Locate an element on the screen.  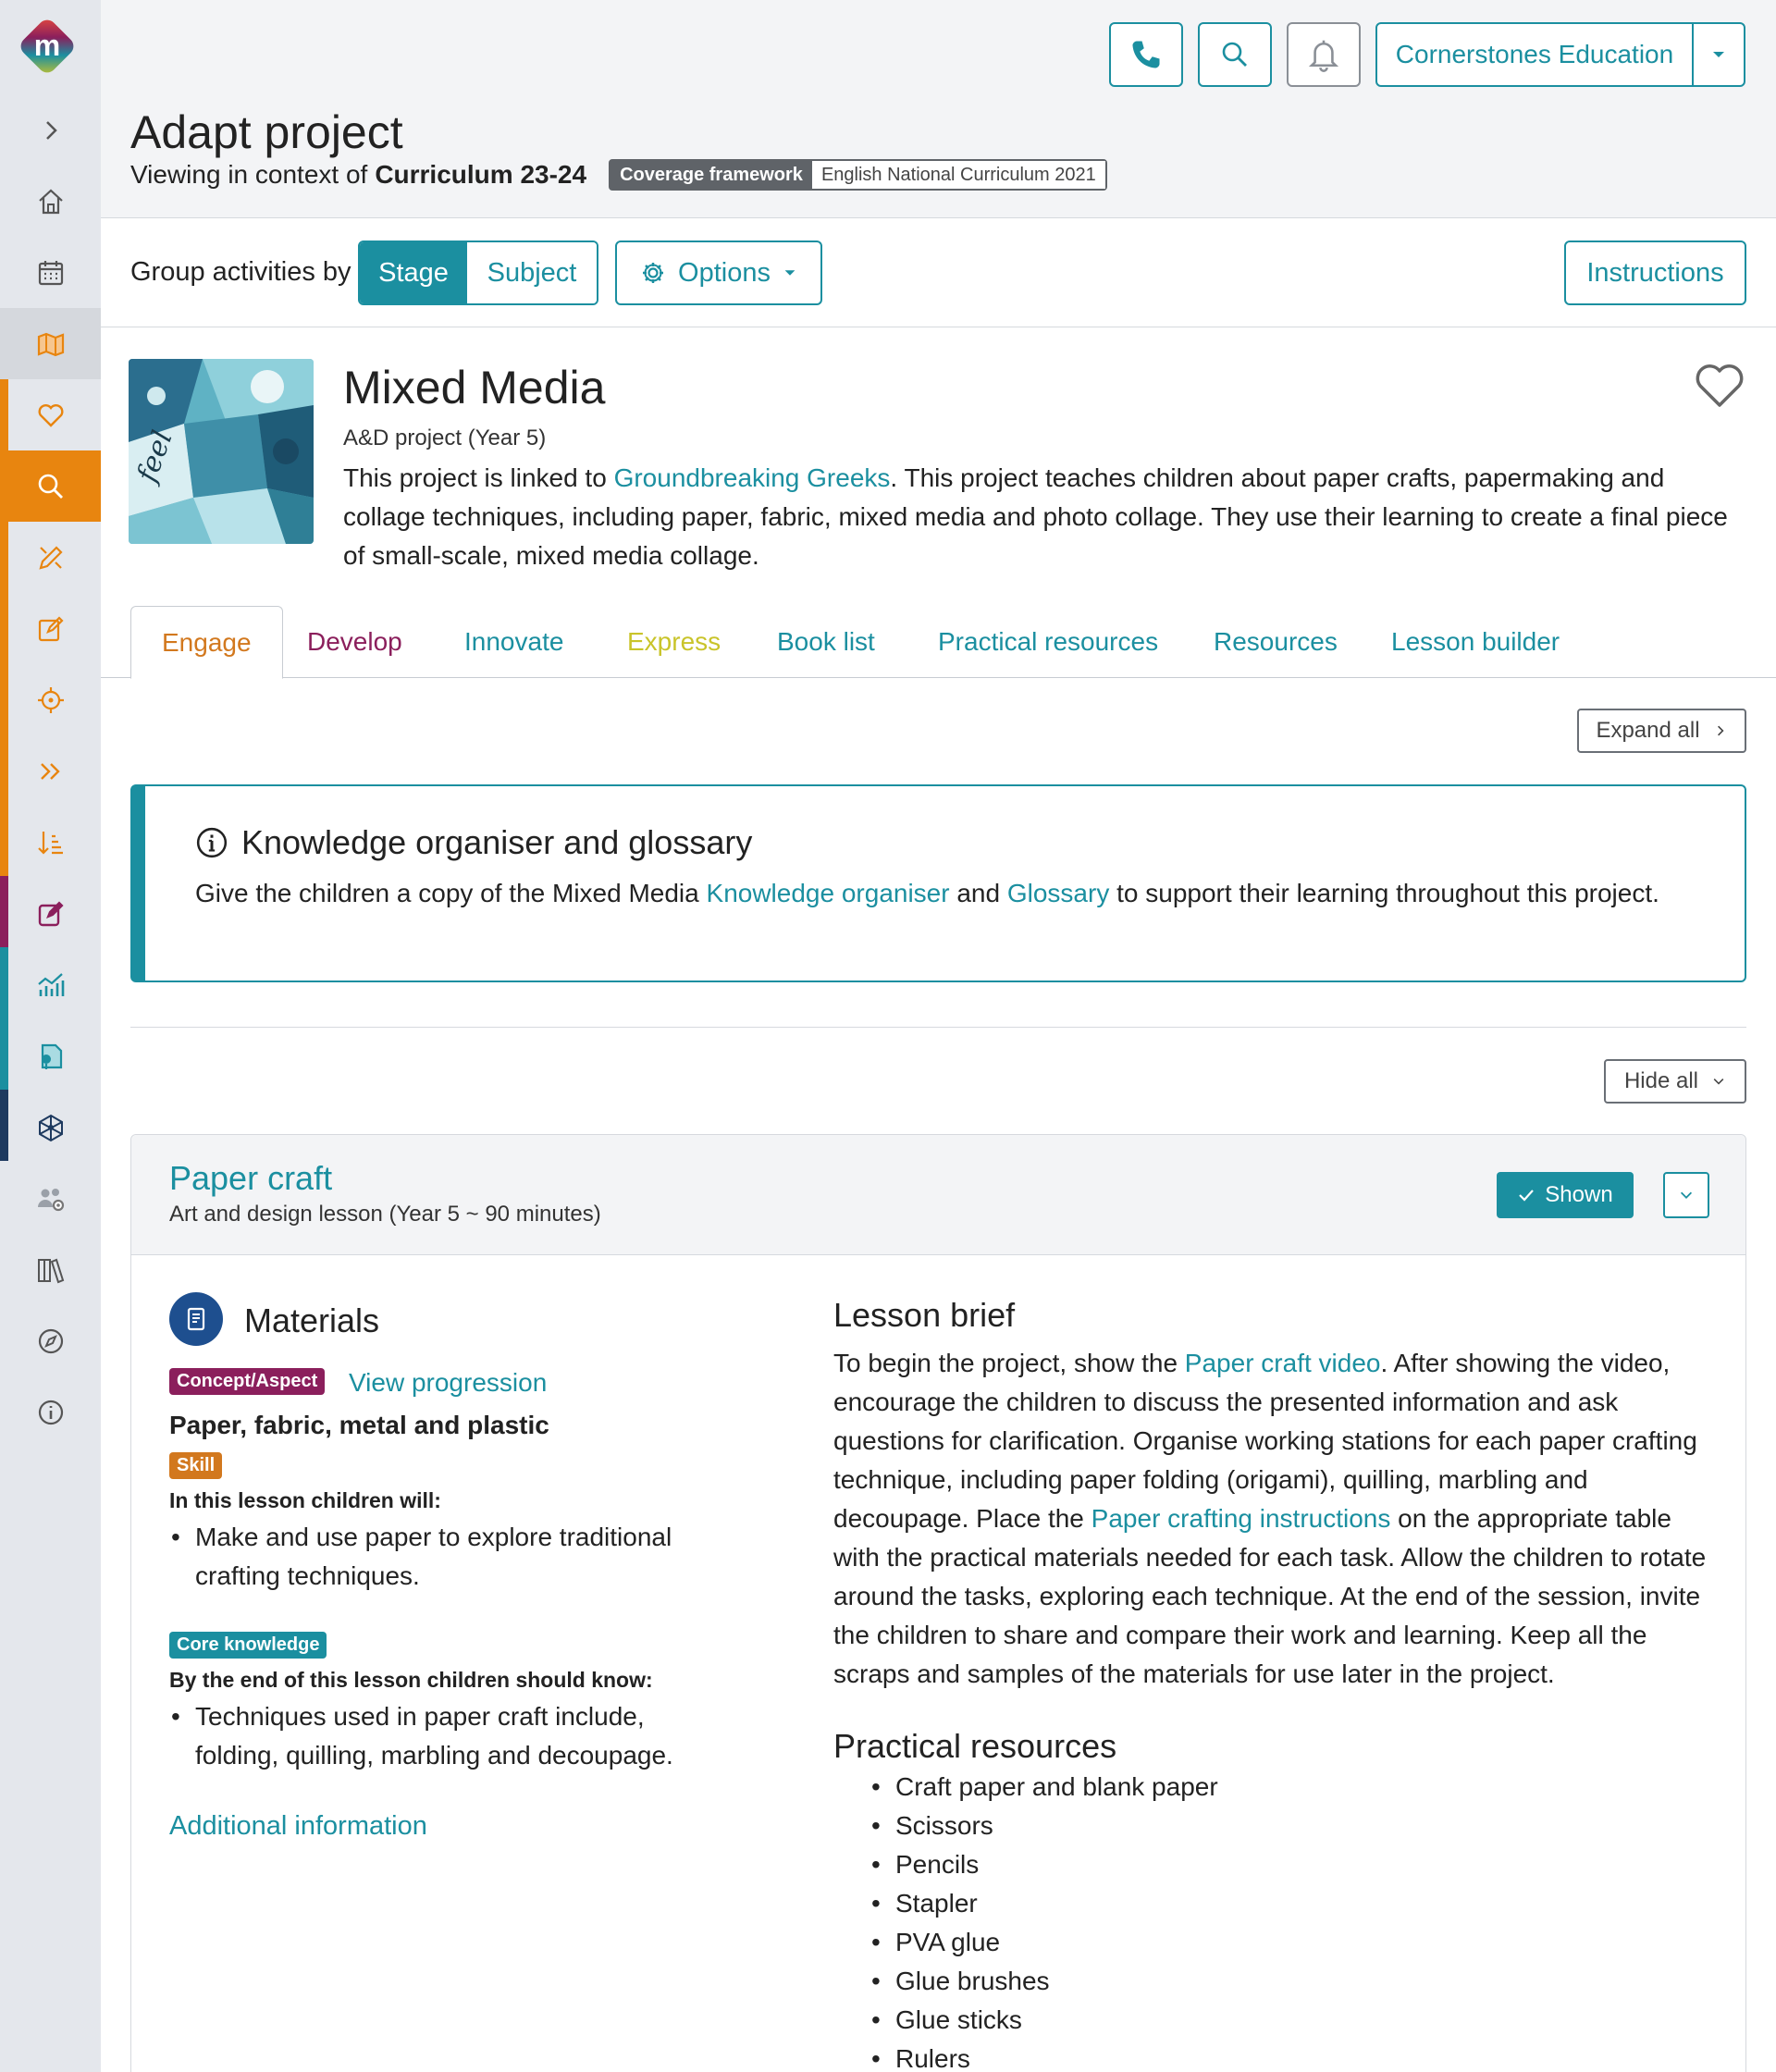
tab-book-list: Book list is located at coordinates (826, 642).